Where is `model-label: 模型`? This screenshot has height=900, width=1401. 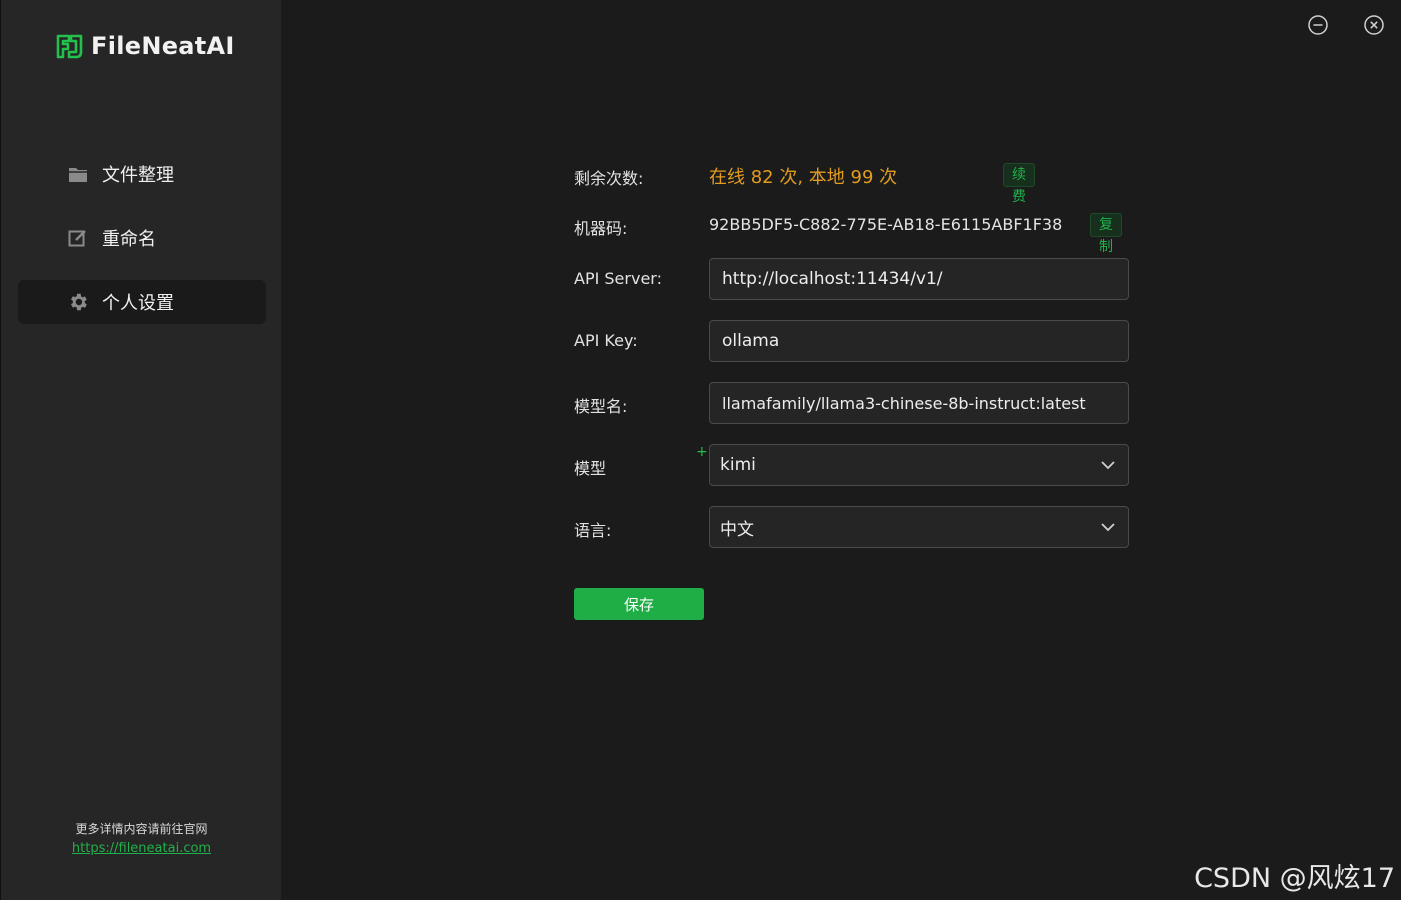
model-label: 模型 is located at coordinates (590, 468).